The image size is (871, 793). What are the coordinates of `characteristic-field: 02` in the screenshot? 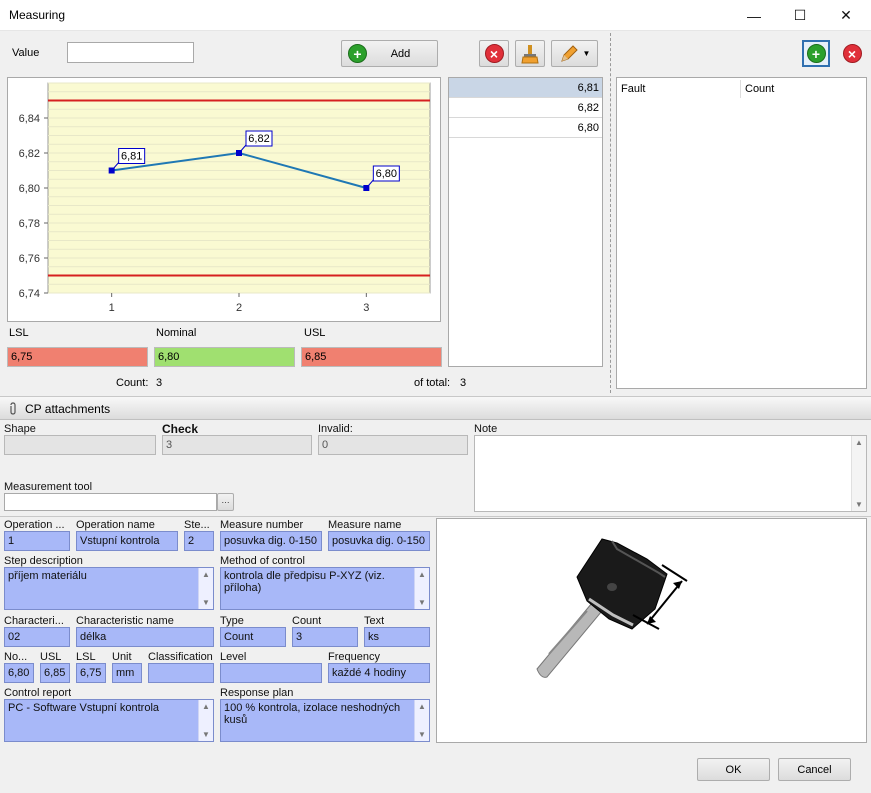 It's located at (37, 637).